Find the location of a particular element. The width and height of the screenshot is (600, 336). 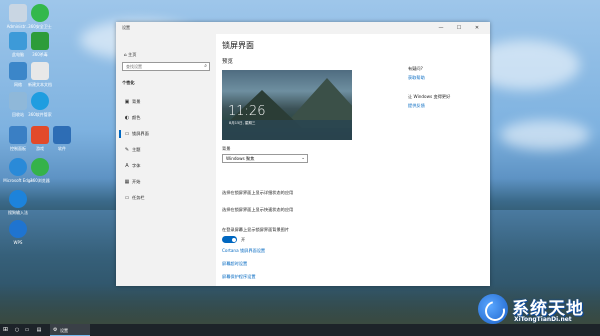

sidebar-item-taskbar: ▭ 任务栏 is located at coordinates (166, 198).